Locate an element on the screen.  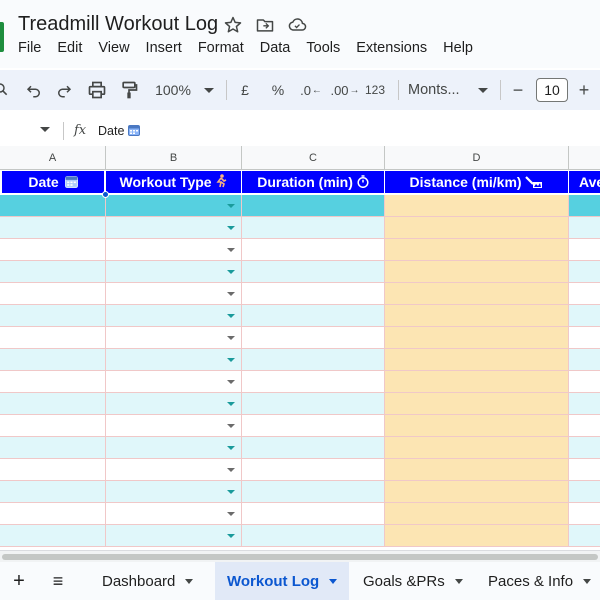
redo-icon is located at coordinates (64, 90).